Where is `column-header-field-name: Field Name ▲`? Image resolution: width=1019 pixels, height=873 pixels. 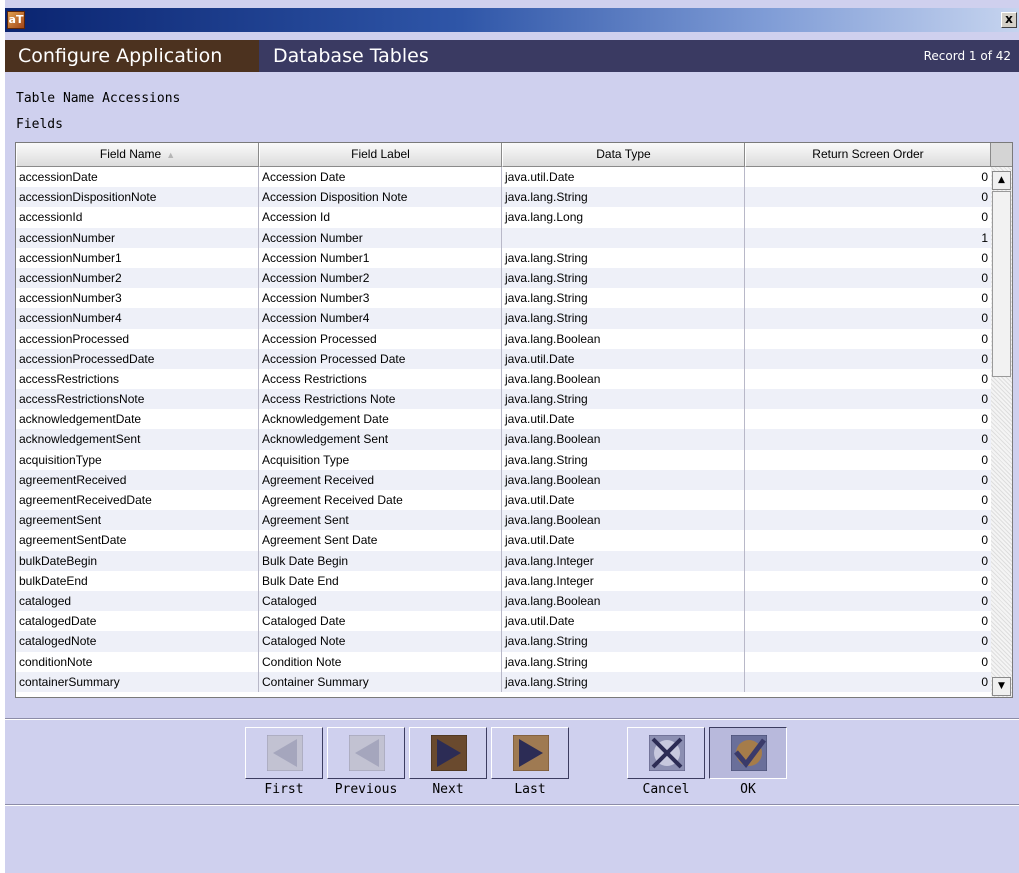 column-header-field-name: Field Name ▲ is located at coordinates (137, 155).